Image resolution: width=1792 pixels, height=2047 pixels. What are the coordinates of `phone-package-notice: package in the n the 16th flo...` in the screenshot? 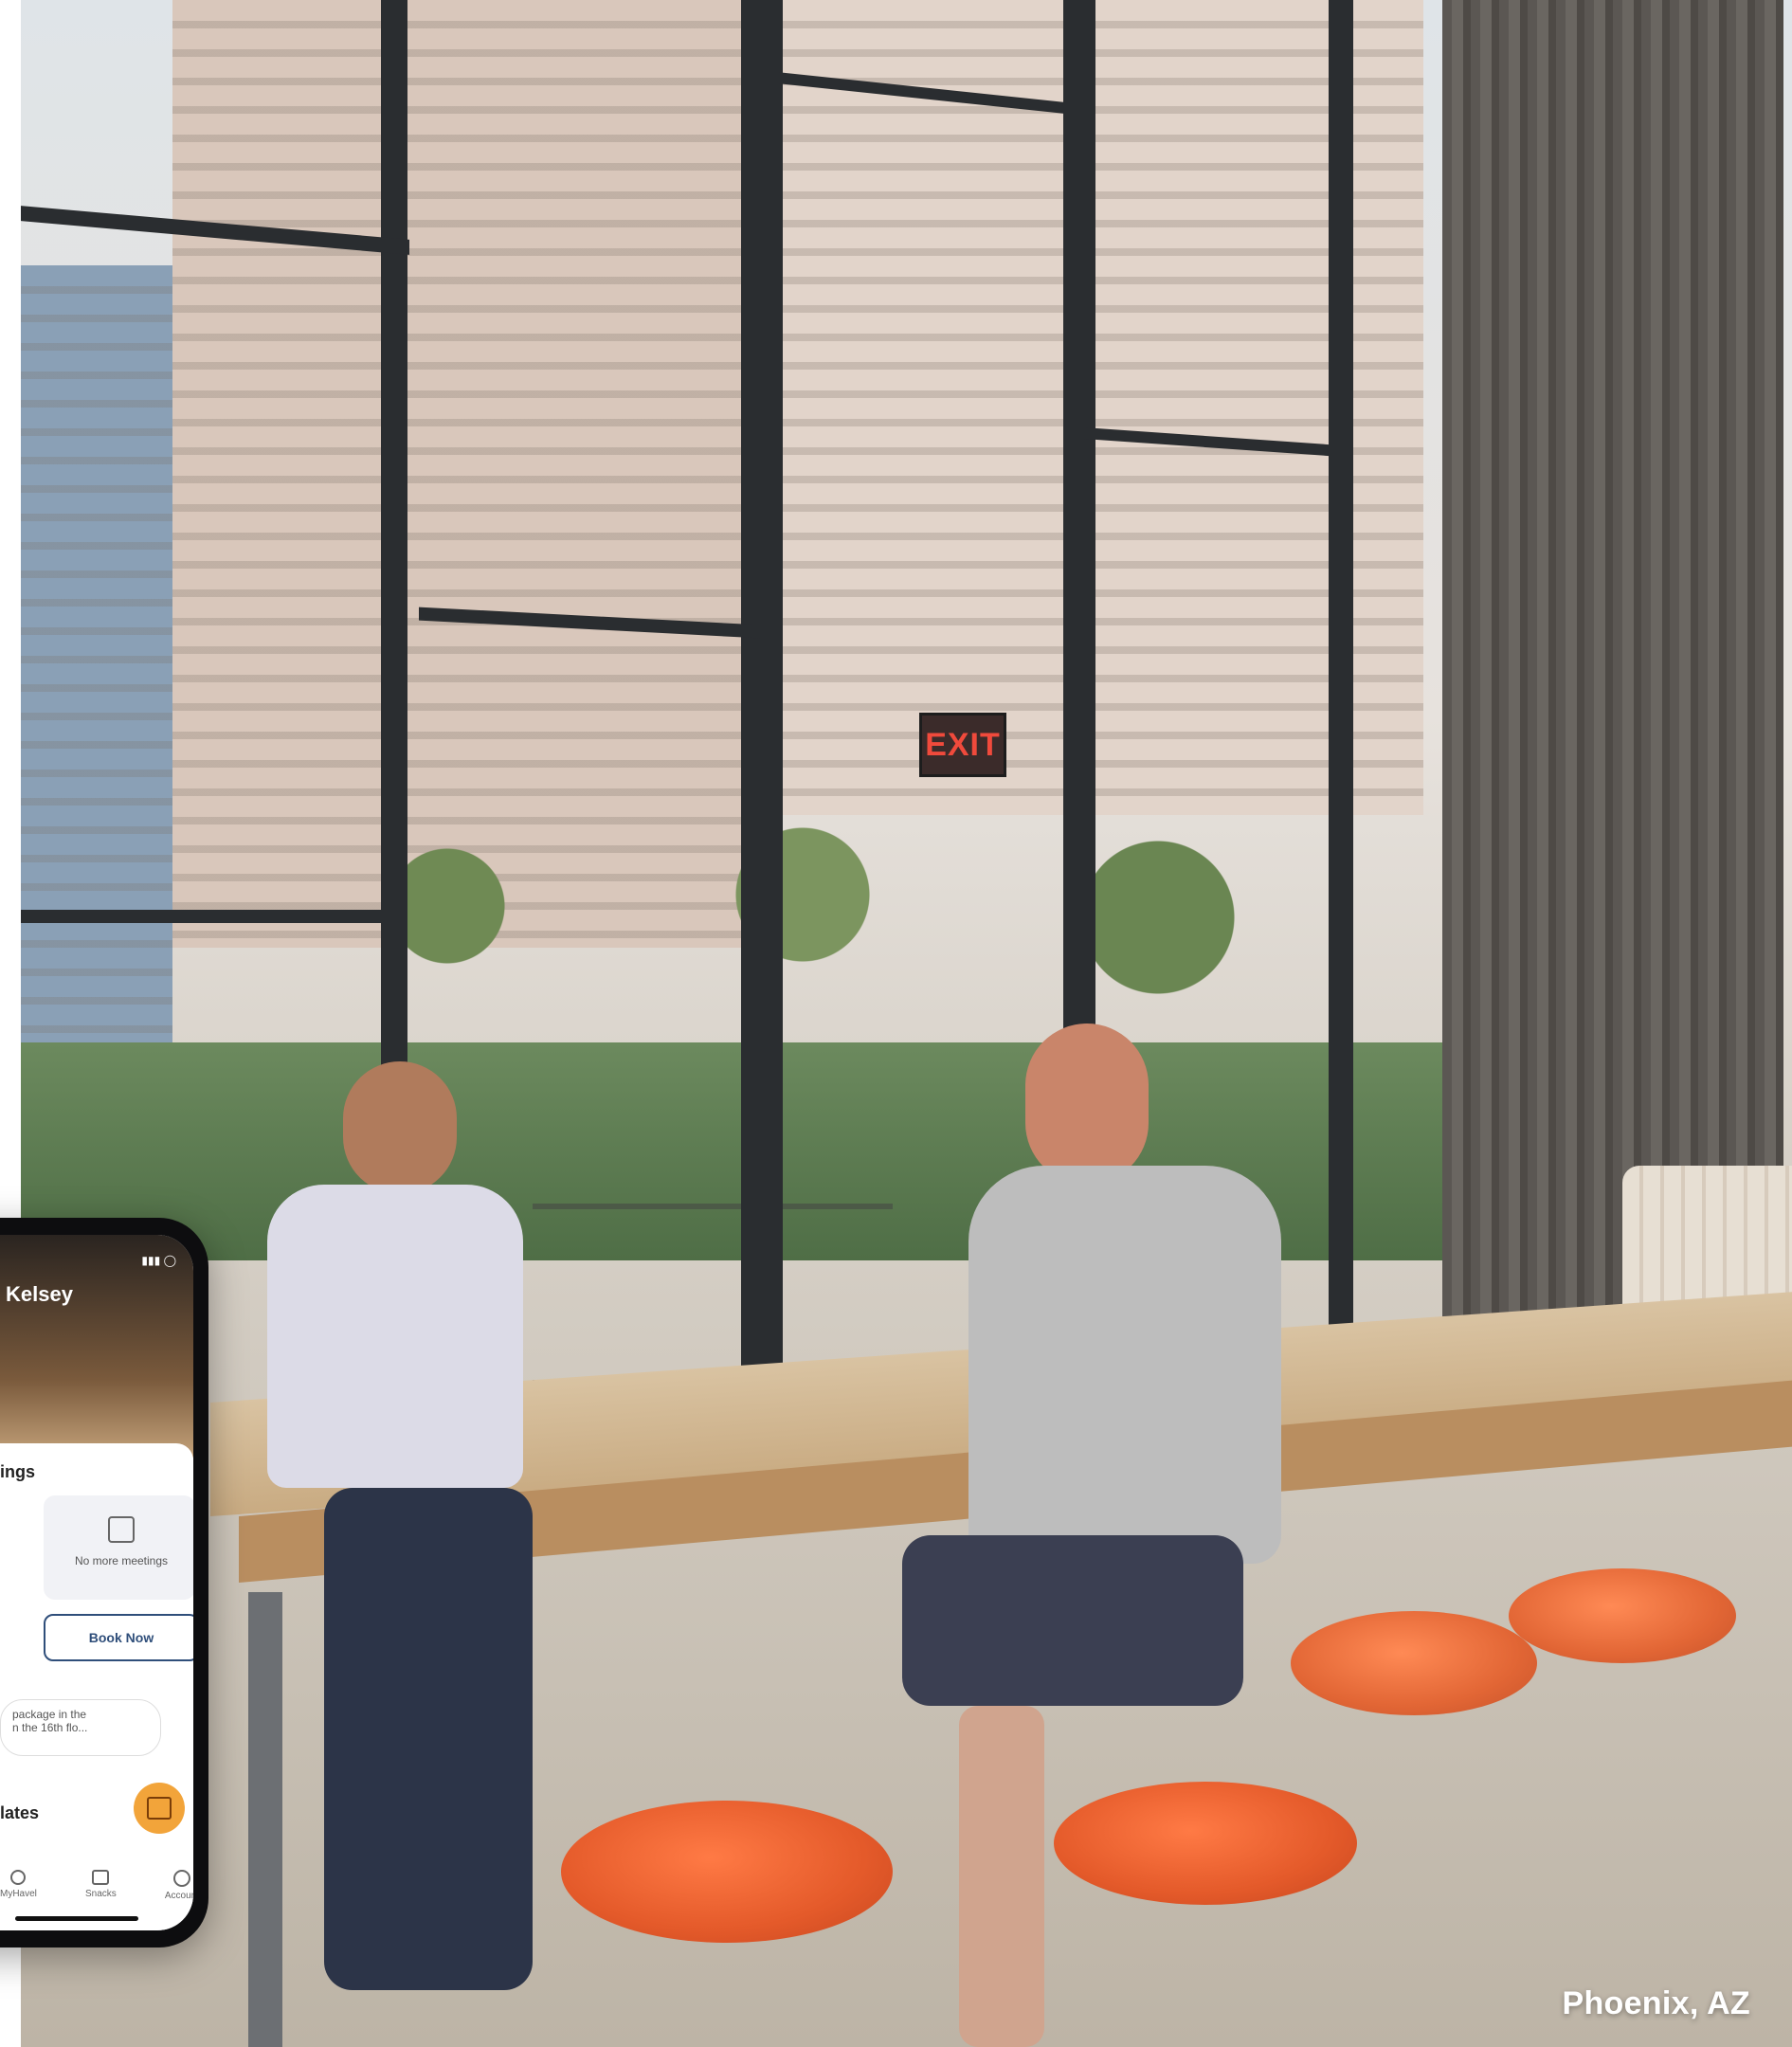 It's located at (81, 1727).